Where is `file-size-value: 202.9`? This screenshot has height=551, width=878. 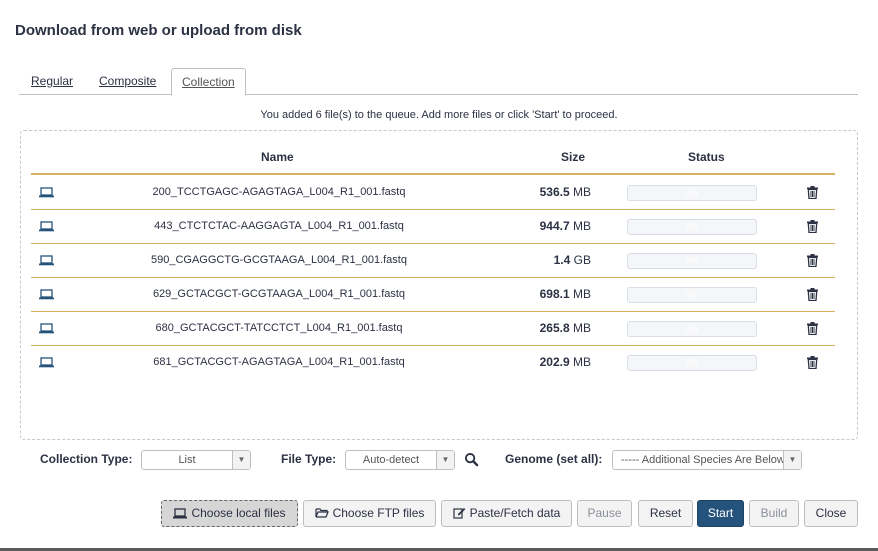
file-size-value: 202.9 is located at coordinates (554, 362).